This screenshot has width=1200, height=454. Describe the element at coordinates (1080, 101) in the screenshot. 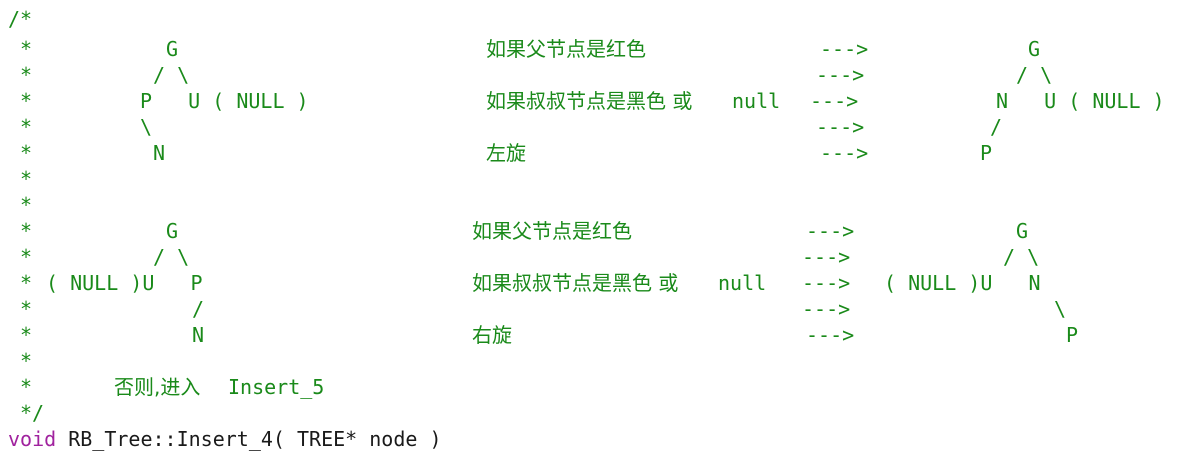

I see `tree-row: N U ( NULL )` at that location.